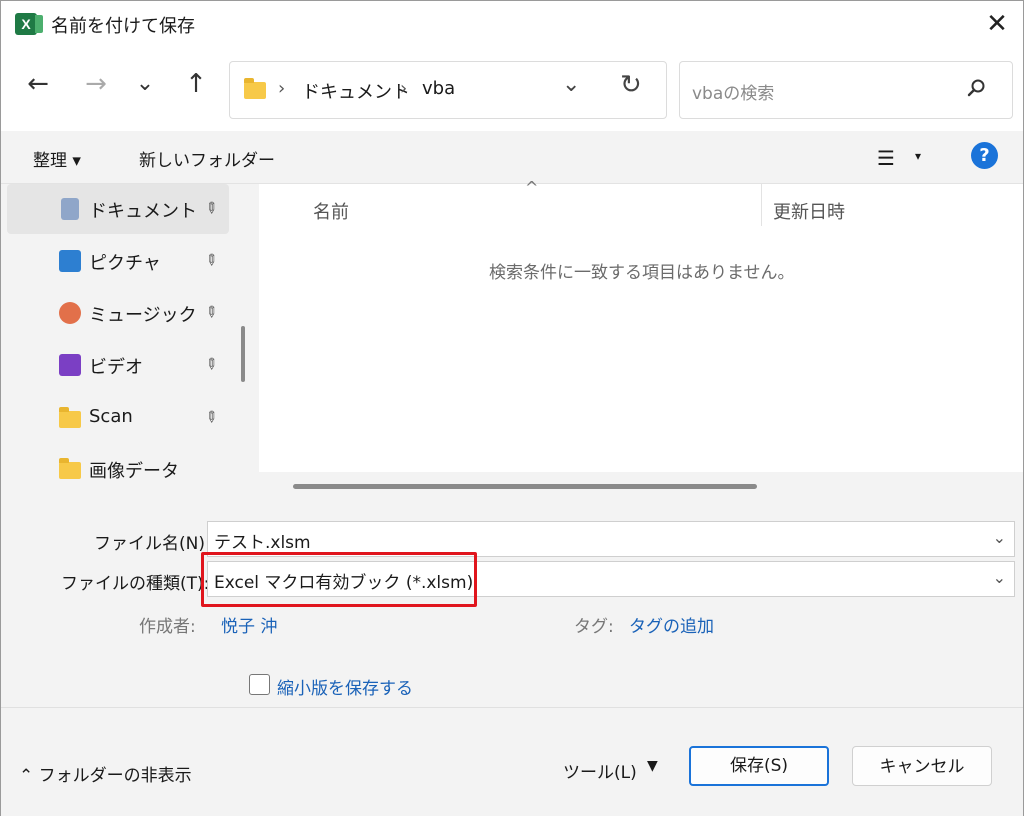  What do you see at coordinates (207, 158) in the screenshot?
I see `new-folder-button: 新しいフォルダー` at bounding box center [207, 158].